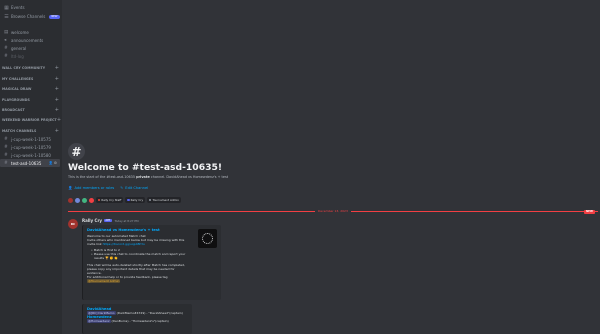 This screenshot has width=600, height=334. I want to click on category-wall-cry-community: WALL CRY COMMUNITY +, so click(31, 68).